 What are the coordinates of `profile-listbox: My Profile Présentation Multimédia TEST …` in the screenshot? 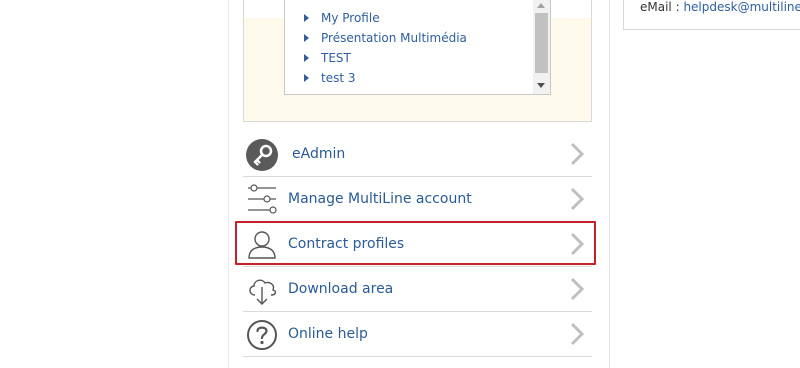 It's located at (417, 47).